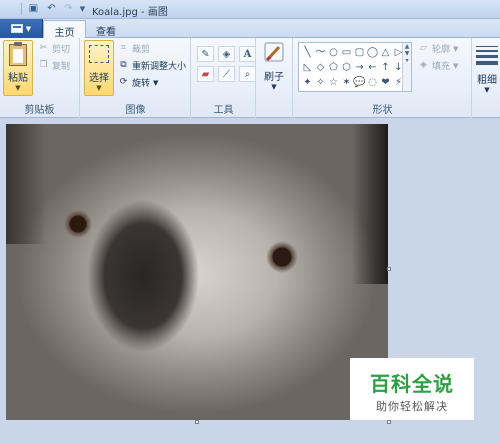 This screenshot has width=500, height=444. I want to click on copy-label: 复制, so click(61, 67).